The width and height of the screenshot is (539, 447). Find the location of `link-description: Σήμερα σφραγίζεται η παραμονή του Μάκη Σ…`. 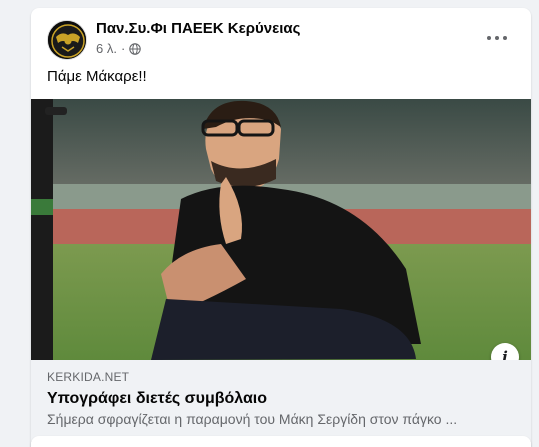

link-description: Σήμερα σφραγίζεται η παραμονή του Μάκη Σ… is located at coordinates (252, 419).